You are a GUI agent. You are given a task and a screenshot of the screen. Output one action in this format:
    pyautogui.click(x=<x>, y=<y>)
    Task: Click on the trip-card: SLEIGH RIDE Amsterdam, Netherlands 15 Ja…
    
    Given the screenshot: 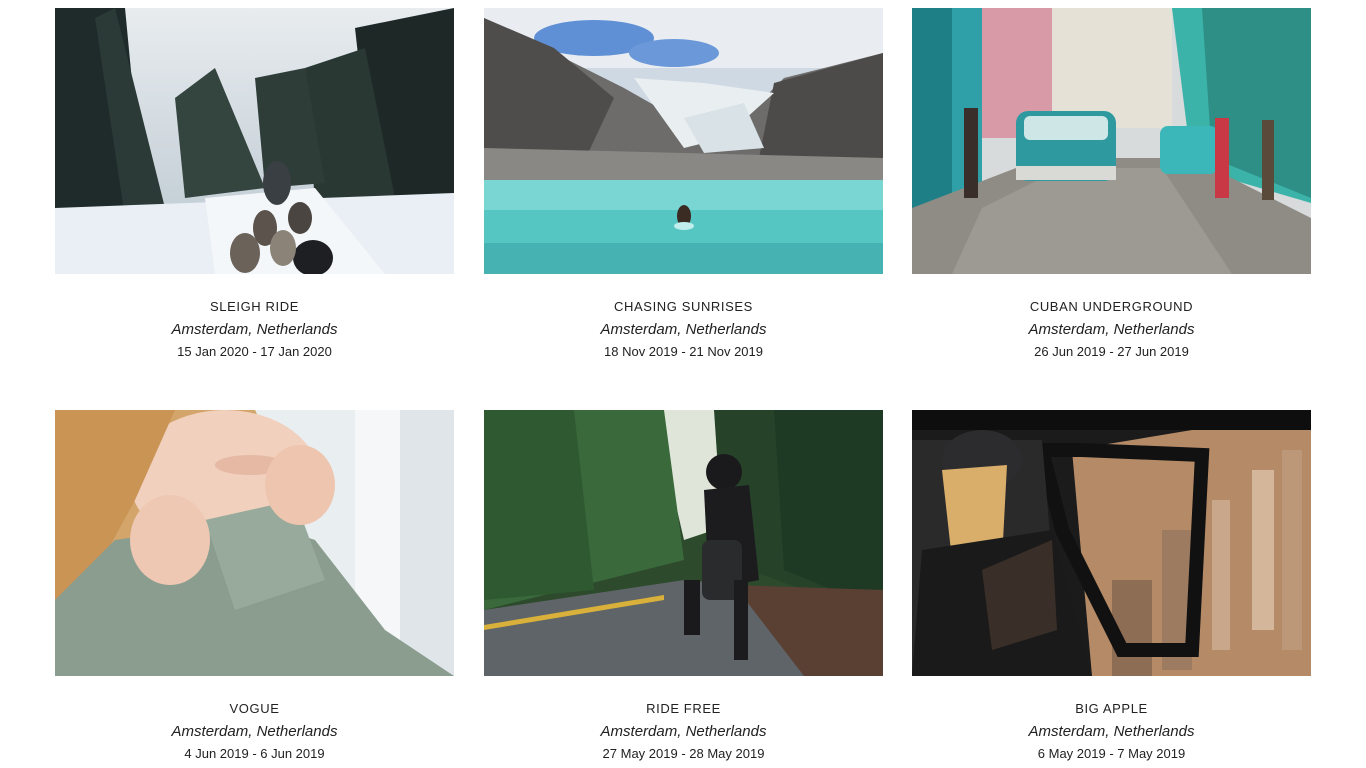 What is the action you would take?
    pyautogui.click(x=254, y=184)
    